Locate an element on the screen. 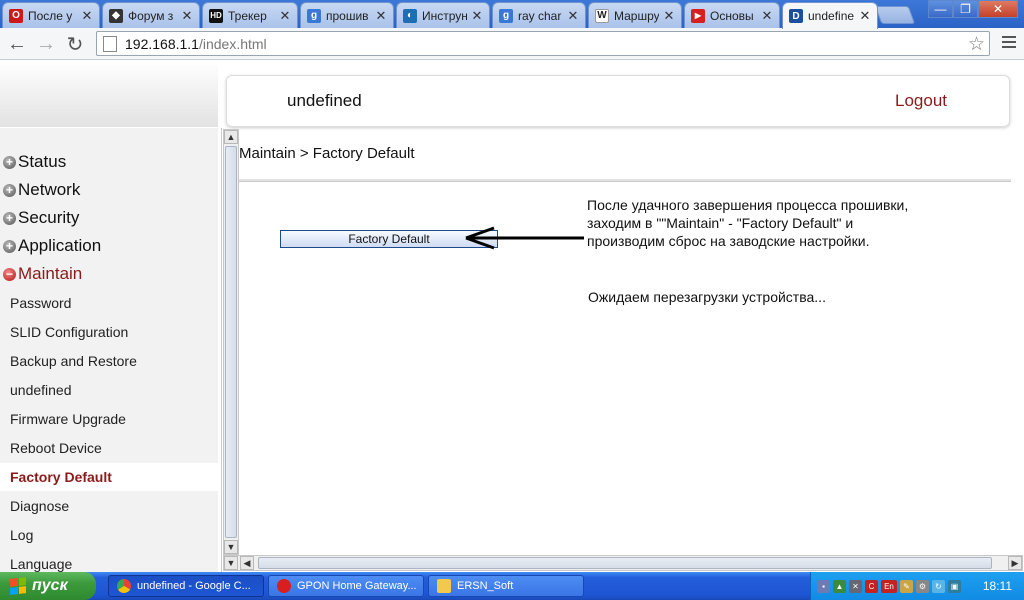 The width and height of the screenshot is (1024, 600). browser-tab: O После у ✕ is located at coordinates (51, 15).